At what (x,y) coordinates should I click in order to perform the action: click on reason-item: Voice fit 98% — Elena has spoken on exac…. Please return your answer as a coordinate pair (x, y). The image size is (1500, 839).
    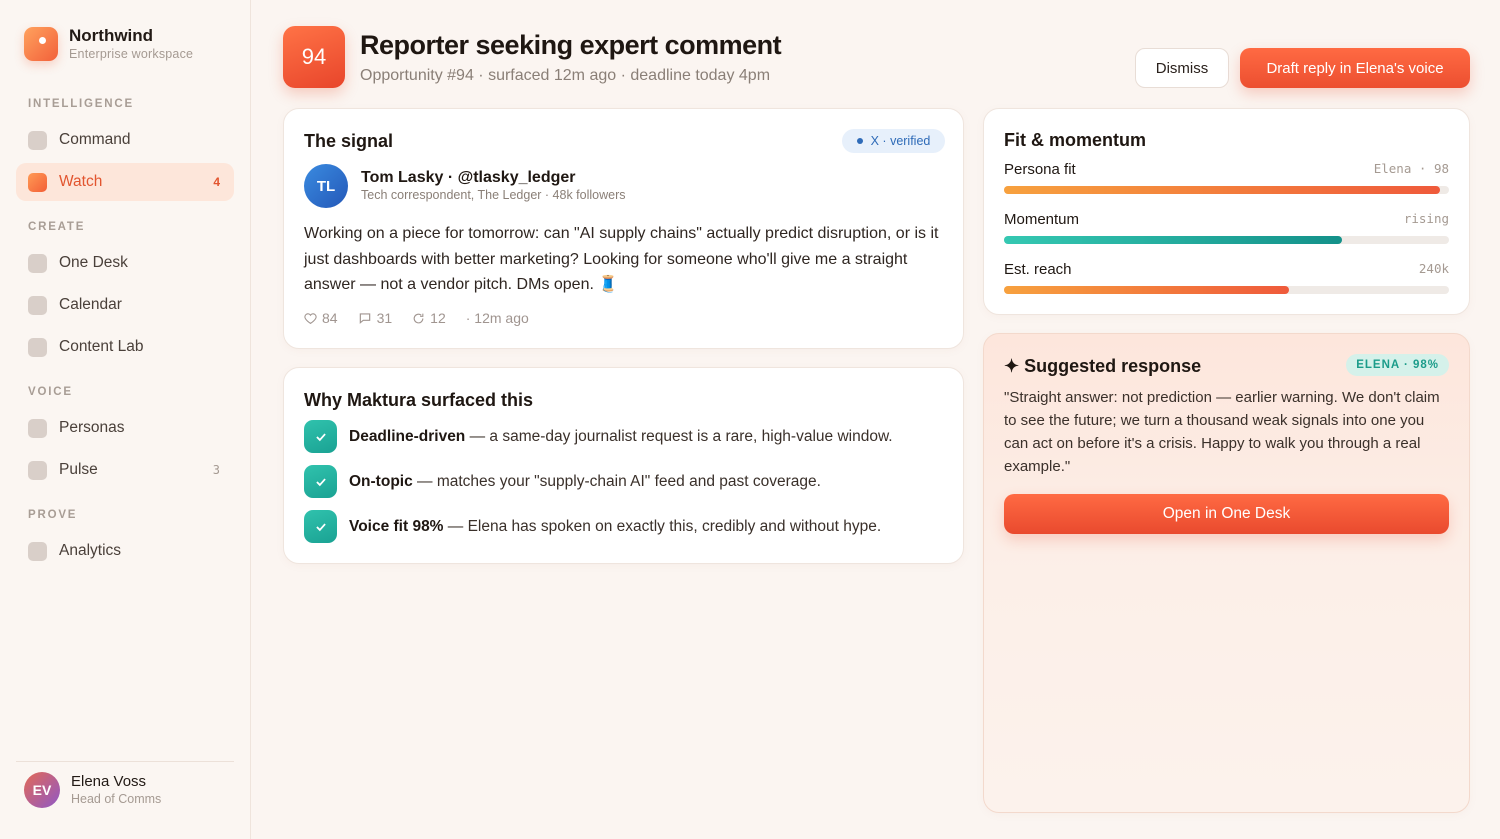
    Looking at the image, I should click on (592, 526).